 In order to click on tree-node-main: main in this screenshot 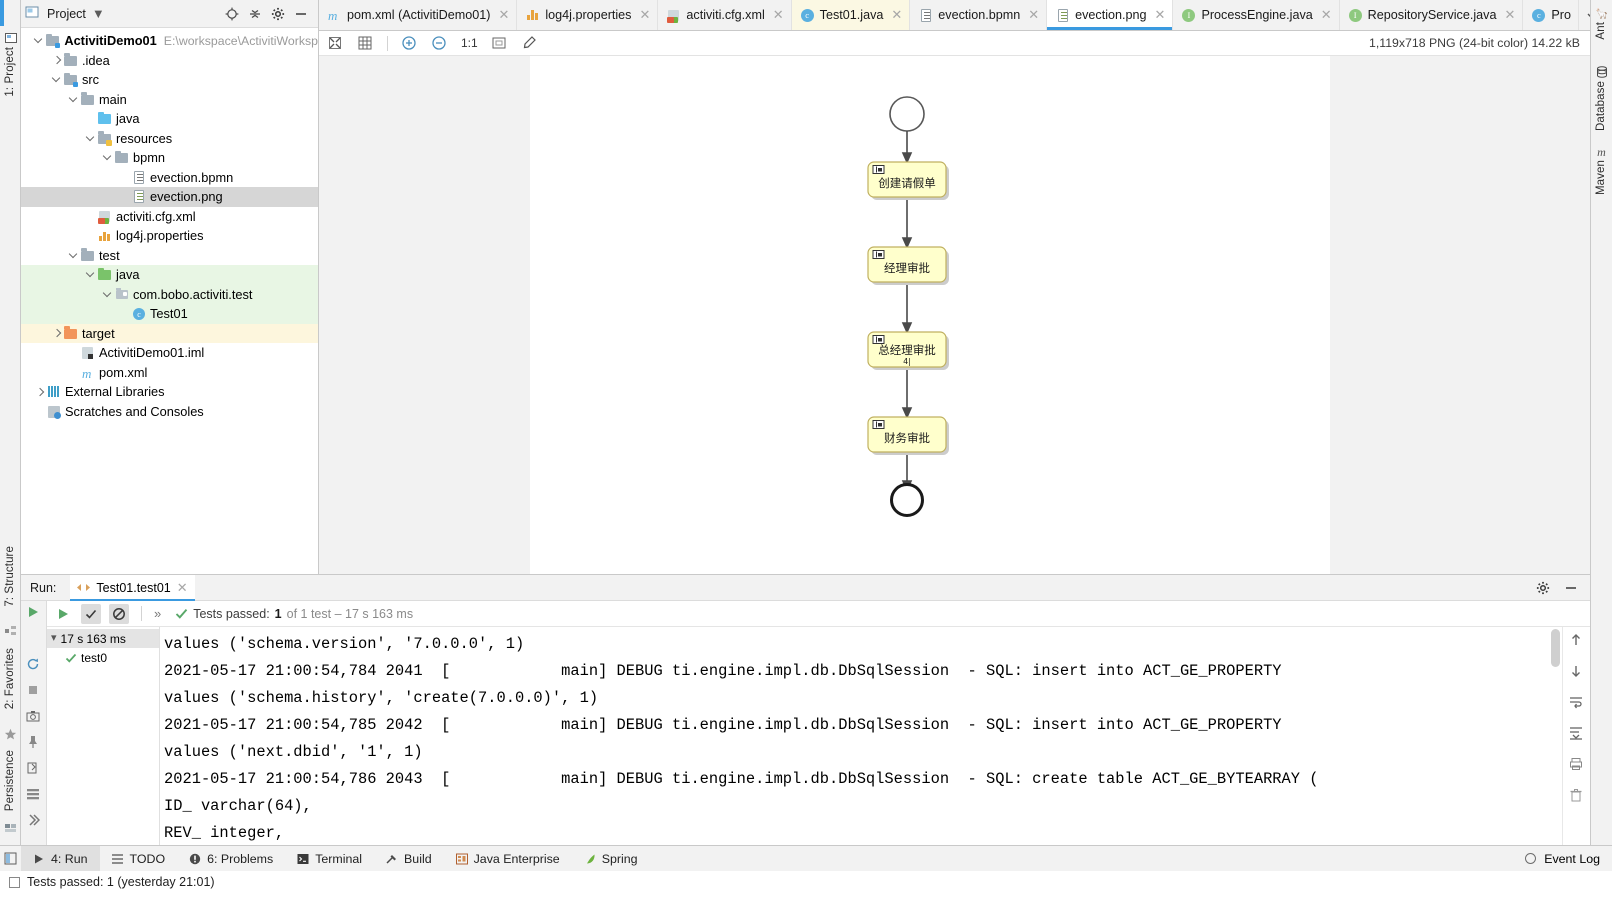, I will do `click(169, 100)`.